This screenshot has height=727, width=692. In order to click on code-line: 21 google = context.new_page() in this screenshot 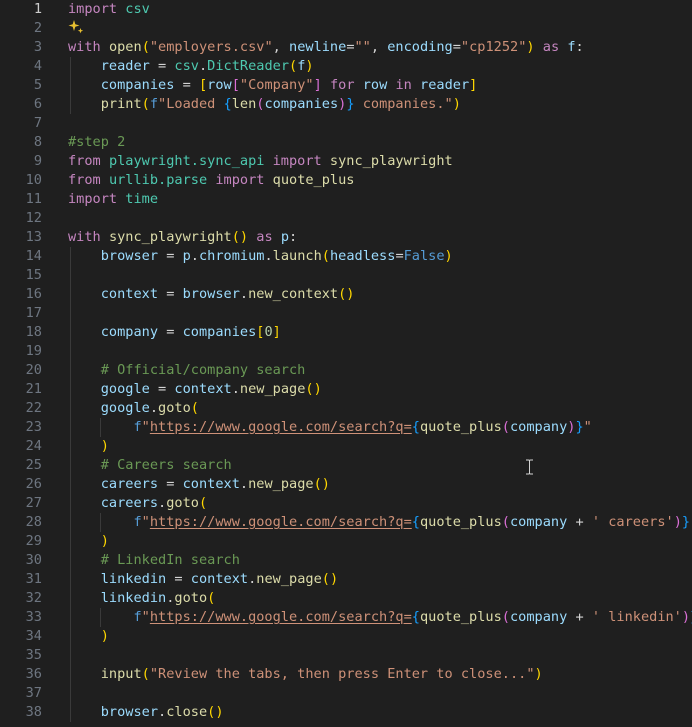, I will do `click(346, 389)`.